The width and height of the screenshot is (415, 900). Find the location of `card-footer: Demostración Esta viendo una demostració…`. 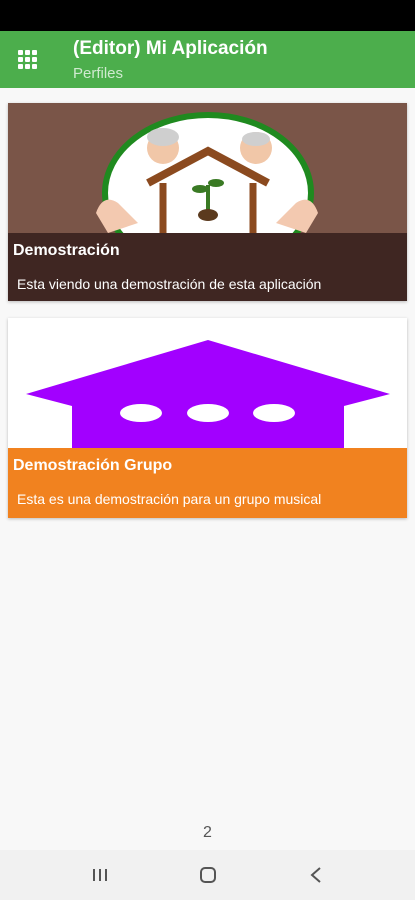

card-footer: Demostración Esta viendo una demostració… is located at coordinates (207, 267).